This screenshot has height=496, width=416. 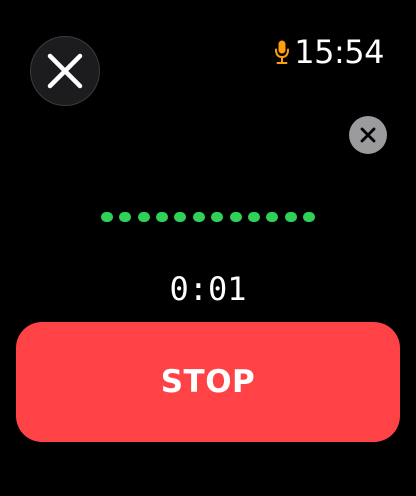 I want to click on audio-waveform, so click(x=208, y=217).